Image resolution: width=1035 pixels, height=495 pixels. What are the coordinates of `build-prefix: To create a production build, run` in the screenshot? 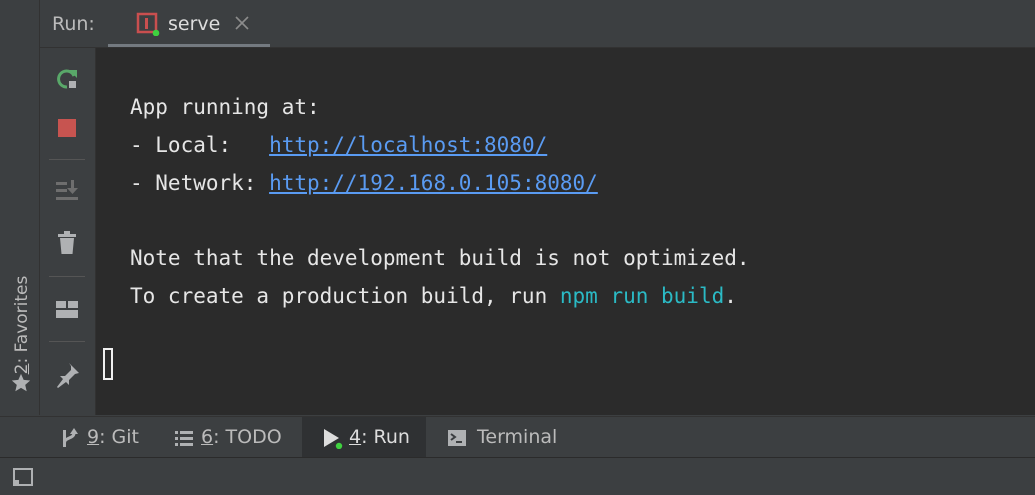 It's located at (345, 296).